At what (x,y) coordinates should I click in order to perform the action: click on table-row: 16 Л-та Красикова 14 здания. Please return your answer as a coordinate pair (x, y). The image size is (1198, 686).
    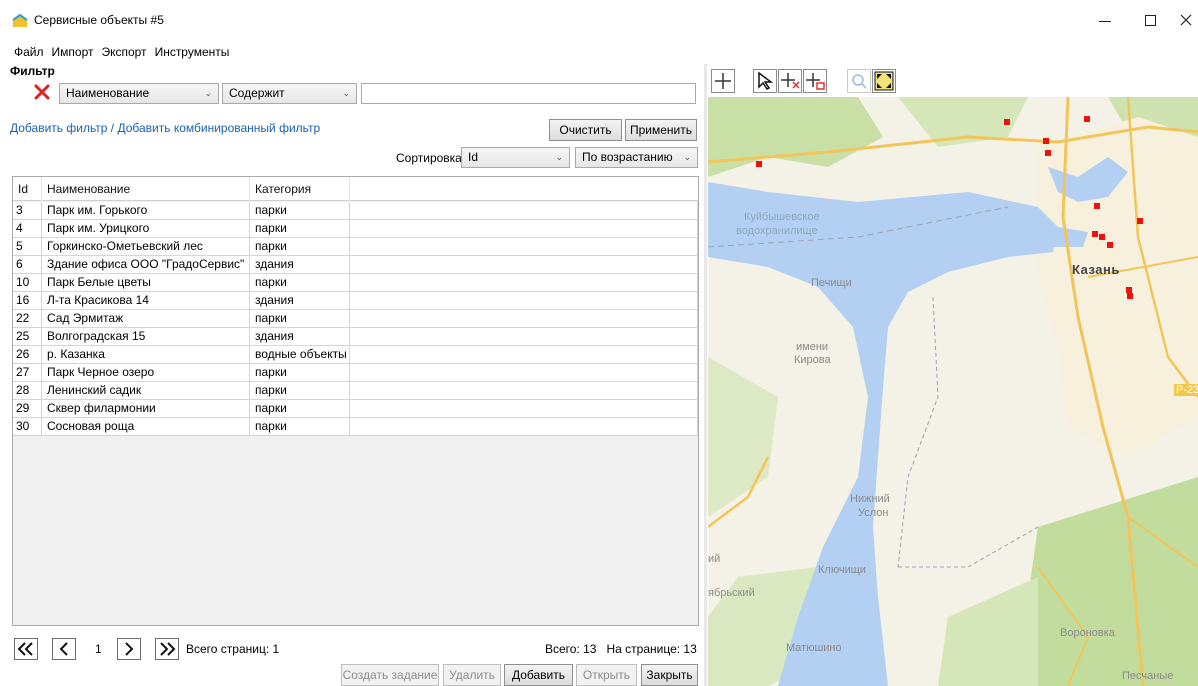
    Looking at the image, I should click on (355, 301).